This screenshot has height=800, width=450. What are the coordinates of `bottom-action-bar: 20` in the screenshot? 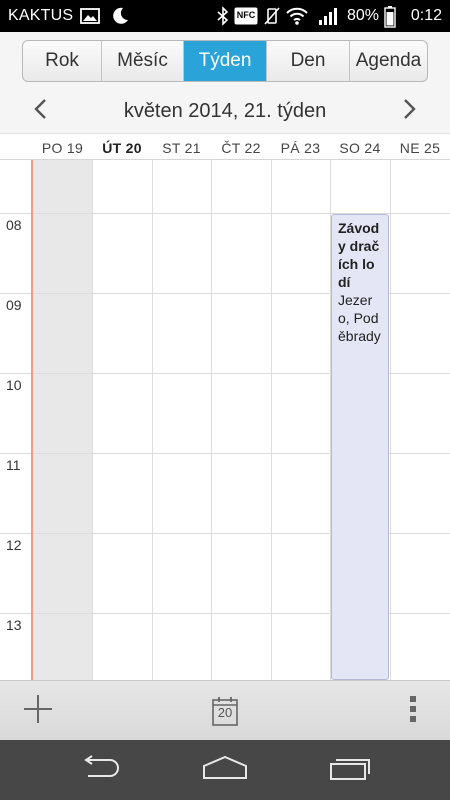 It's located at (225, 710).